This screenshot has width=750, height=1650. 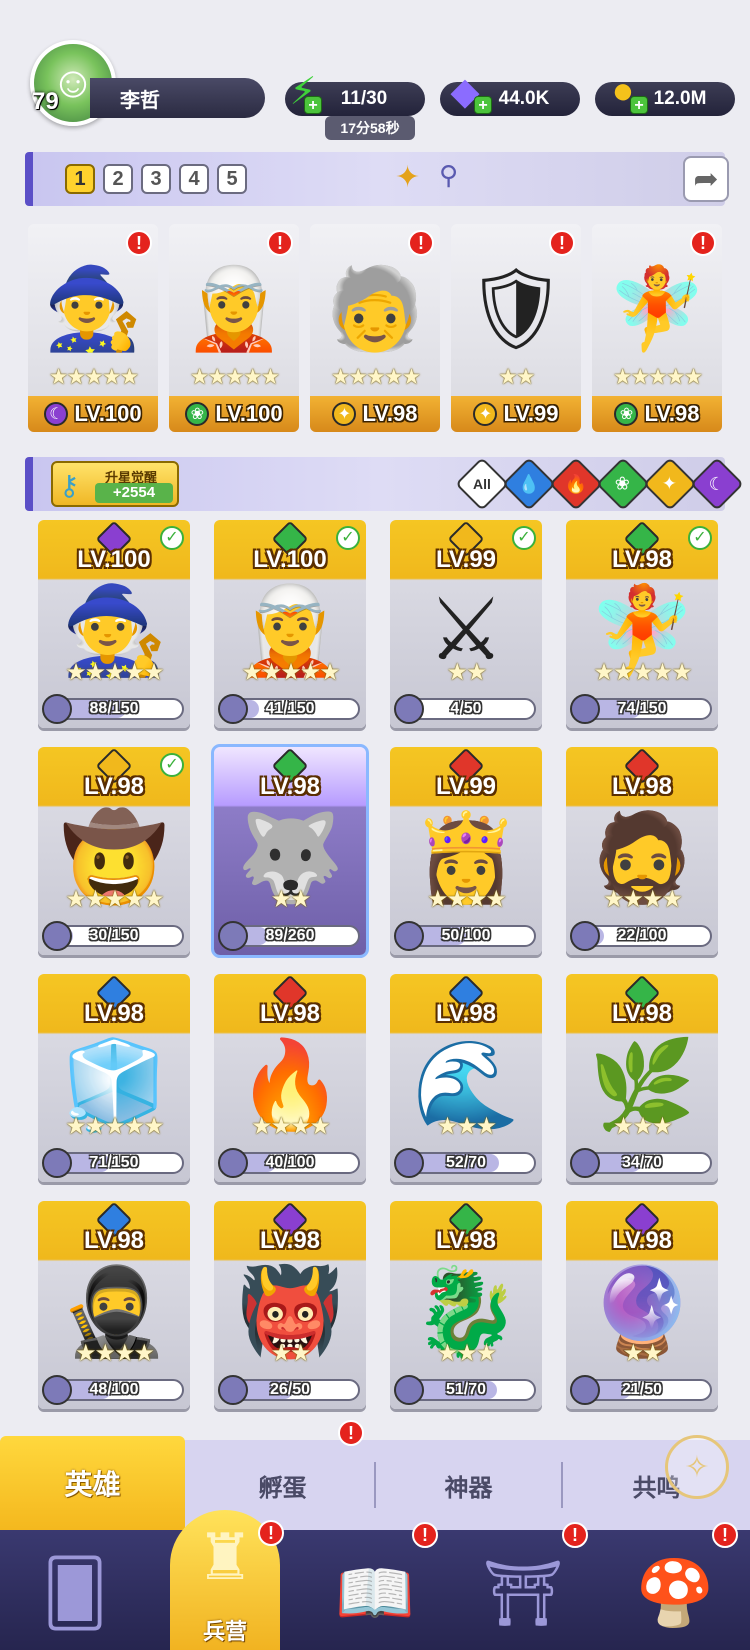 I want to click on cards-icon: 🂠, so click(x=75, y=1592).